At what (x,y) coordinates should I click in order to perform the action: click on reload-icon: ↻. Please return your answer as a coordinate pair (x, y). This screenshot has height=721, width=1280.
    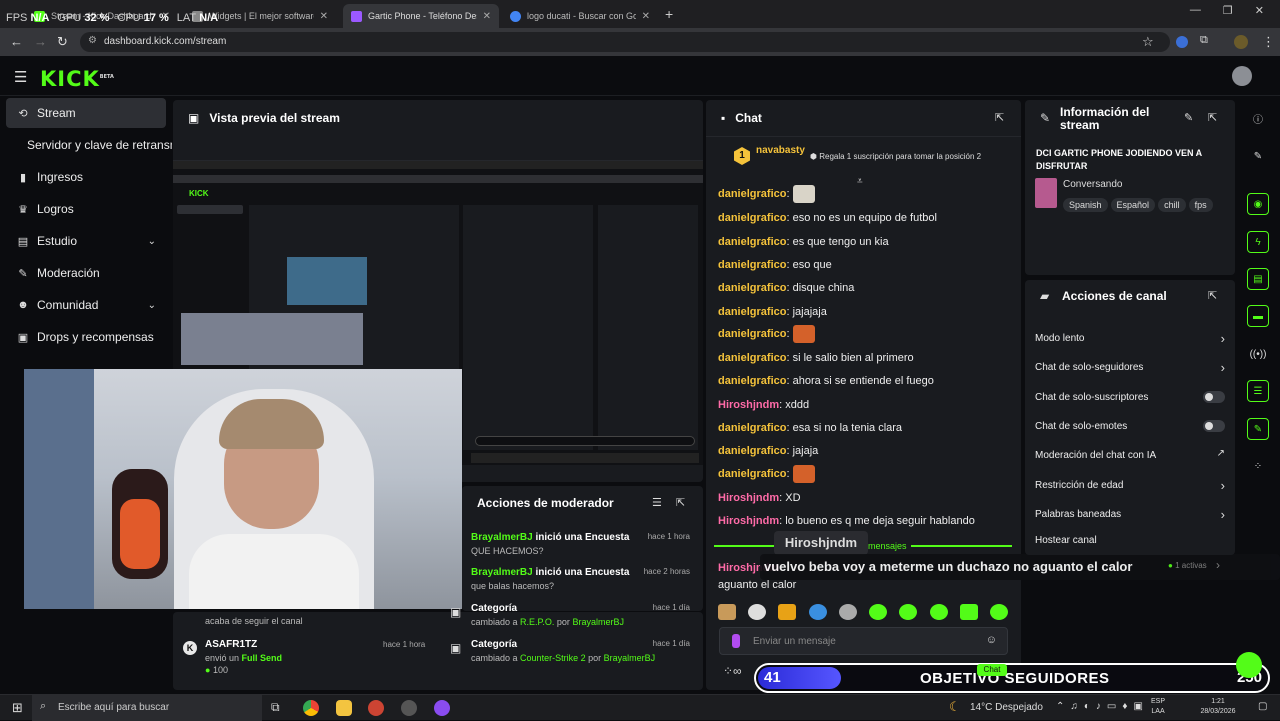
    Looking at the image, I should click on (62, 42).